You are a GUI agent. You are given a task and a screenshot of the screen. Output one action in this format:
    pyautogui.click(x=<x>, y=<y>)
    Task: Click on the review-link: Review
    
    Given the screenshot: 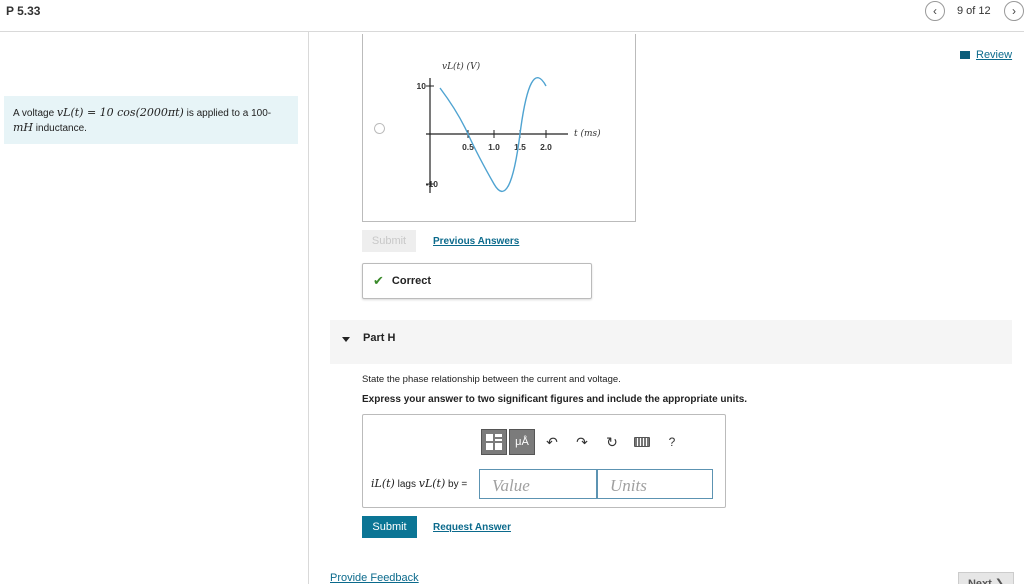 What is the action you would take?
    pyautogui.click(x=986, y=55)
    